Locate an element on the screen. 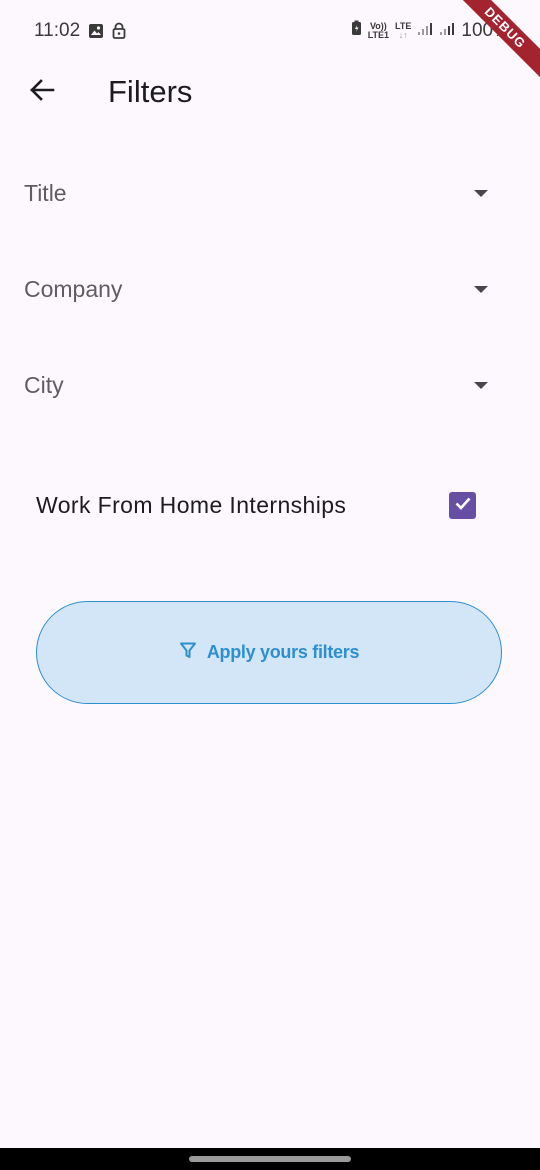 The width and height of the screenshot is (540, 1170). back-button is located at coordinates (42, 92).